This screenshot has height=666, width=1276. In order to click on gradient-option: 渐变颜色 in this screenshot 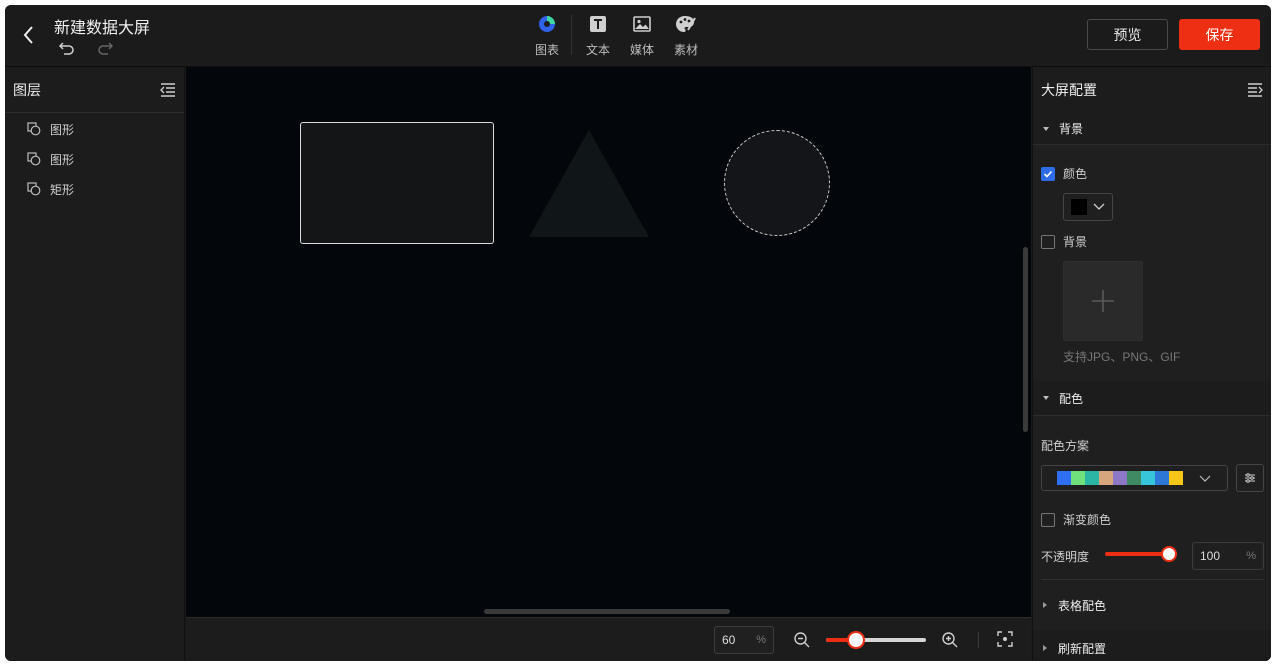, I will do `click(1076, 519)`.